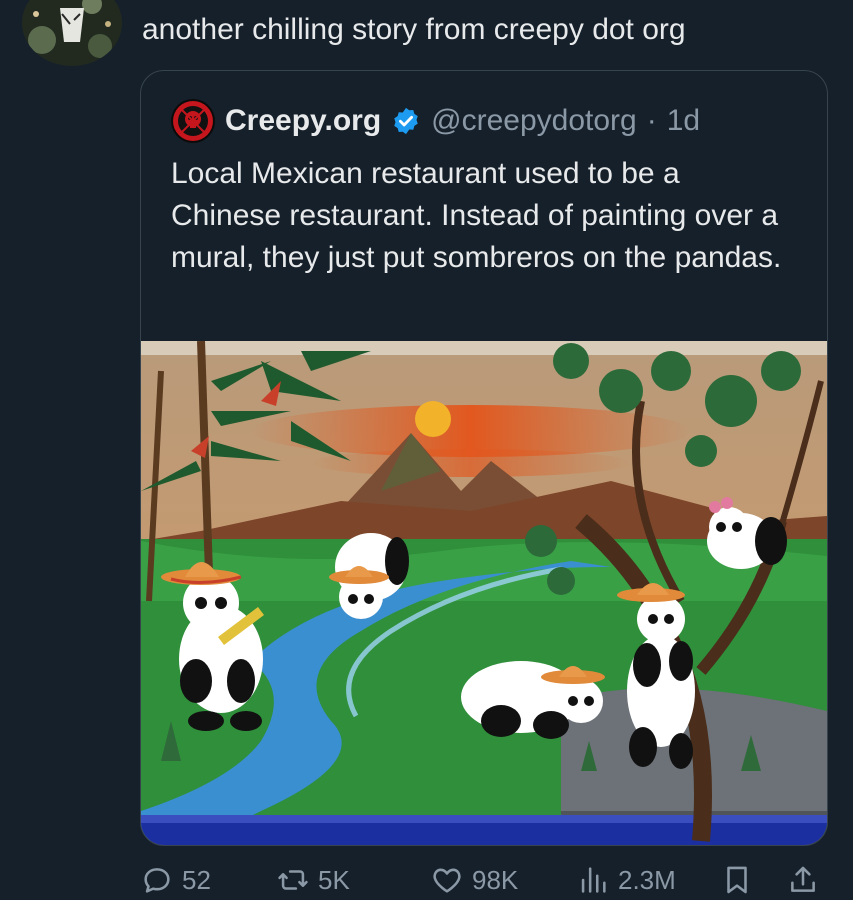 Image resolution: width=853 pixels, height=900 pixels. I want to click on reply-button: 52, so click(175, 880).